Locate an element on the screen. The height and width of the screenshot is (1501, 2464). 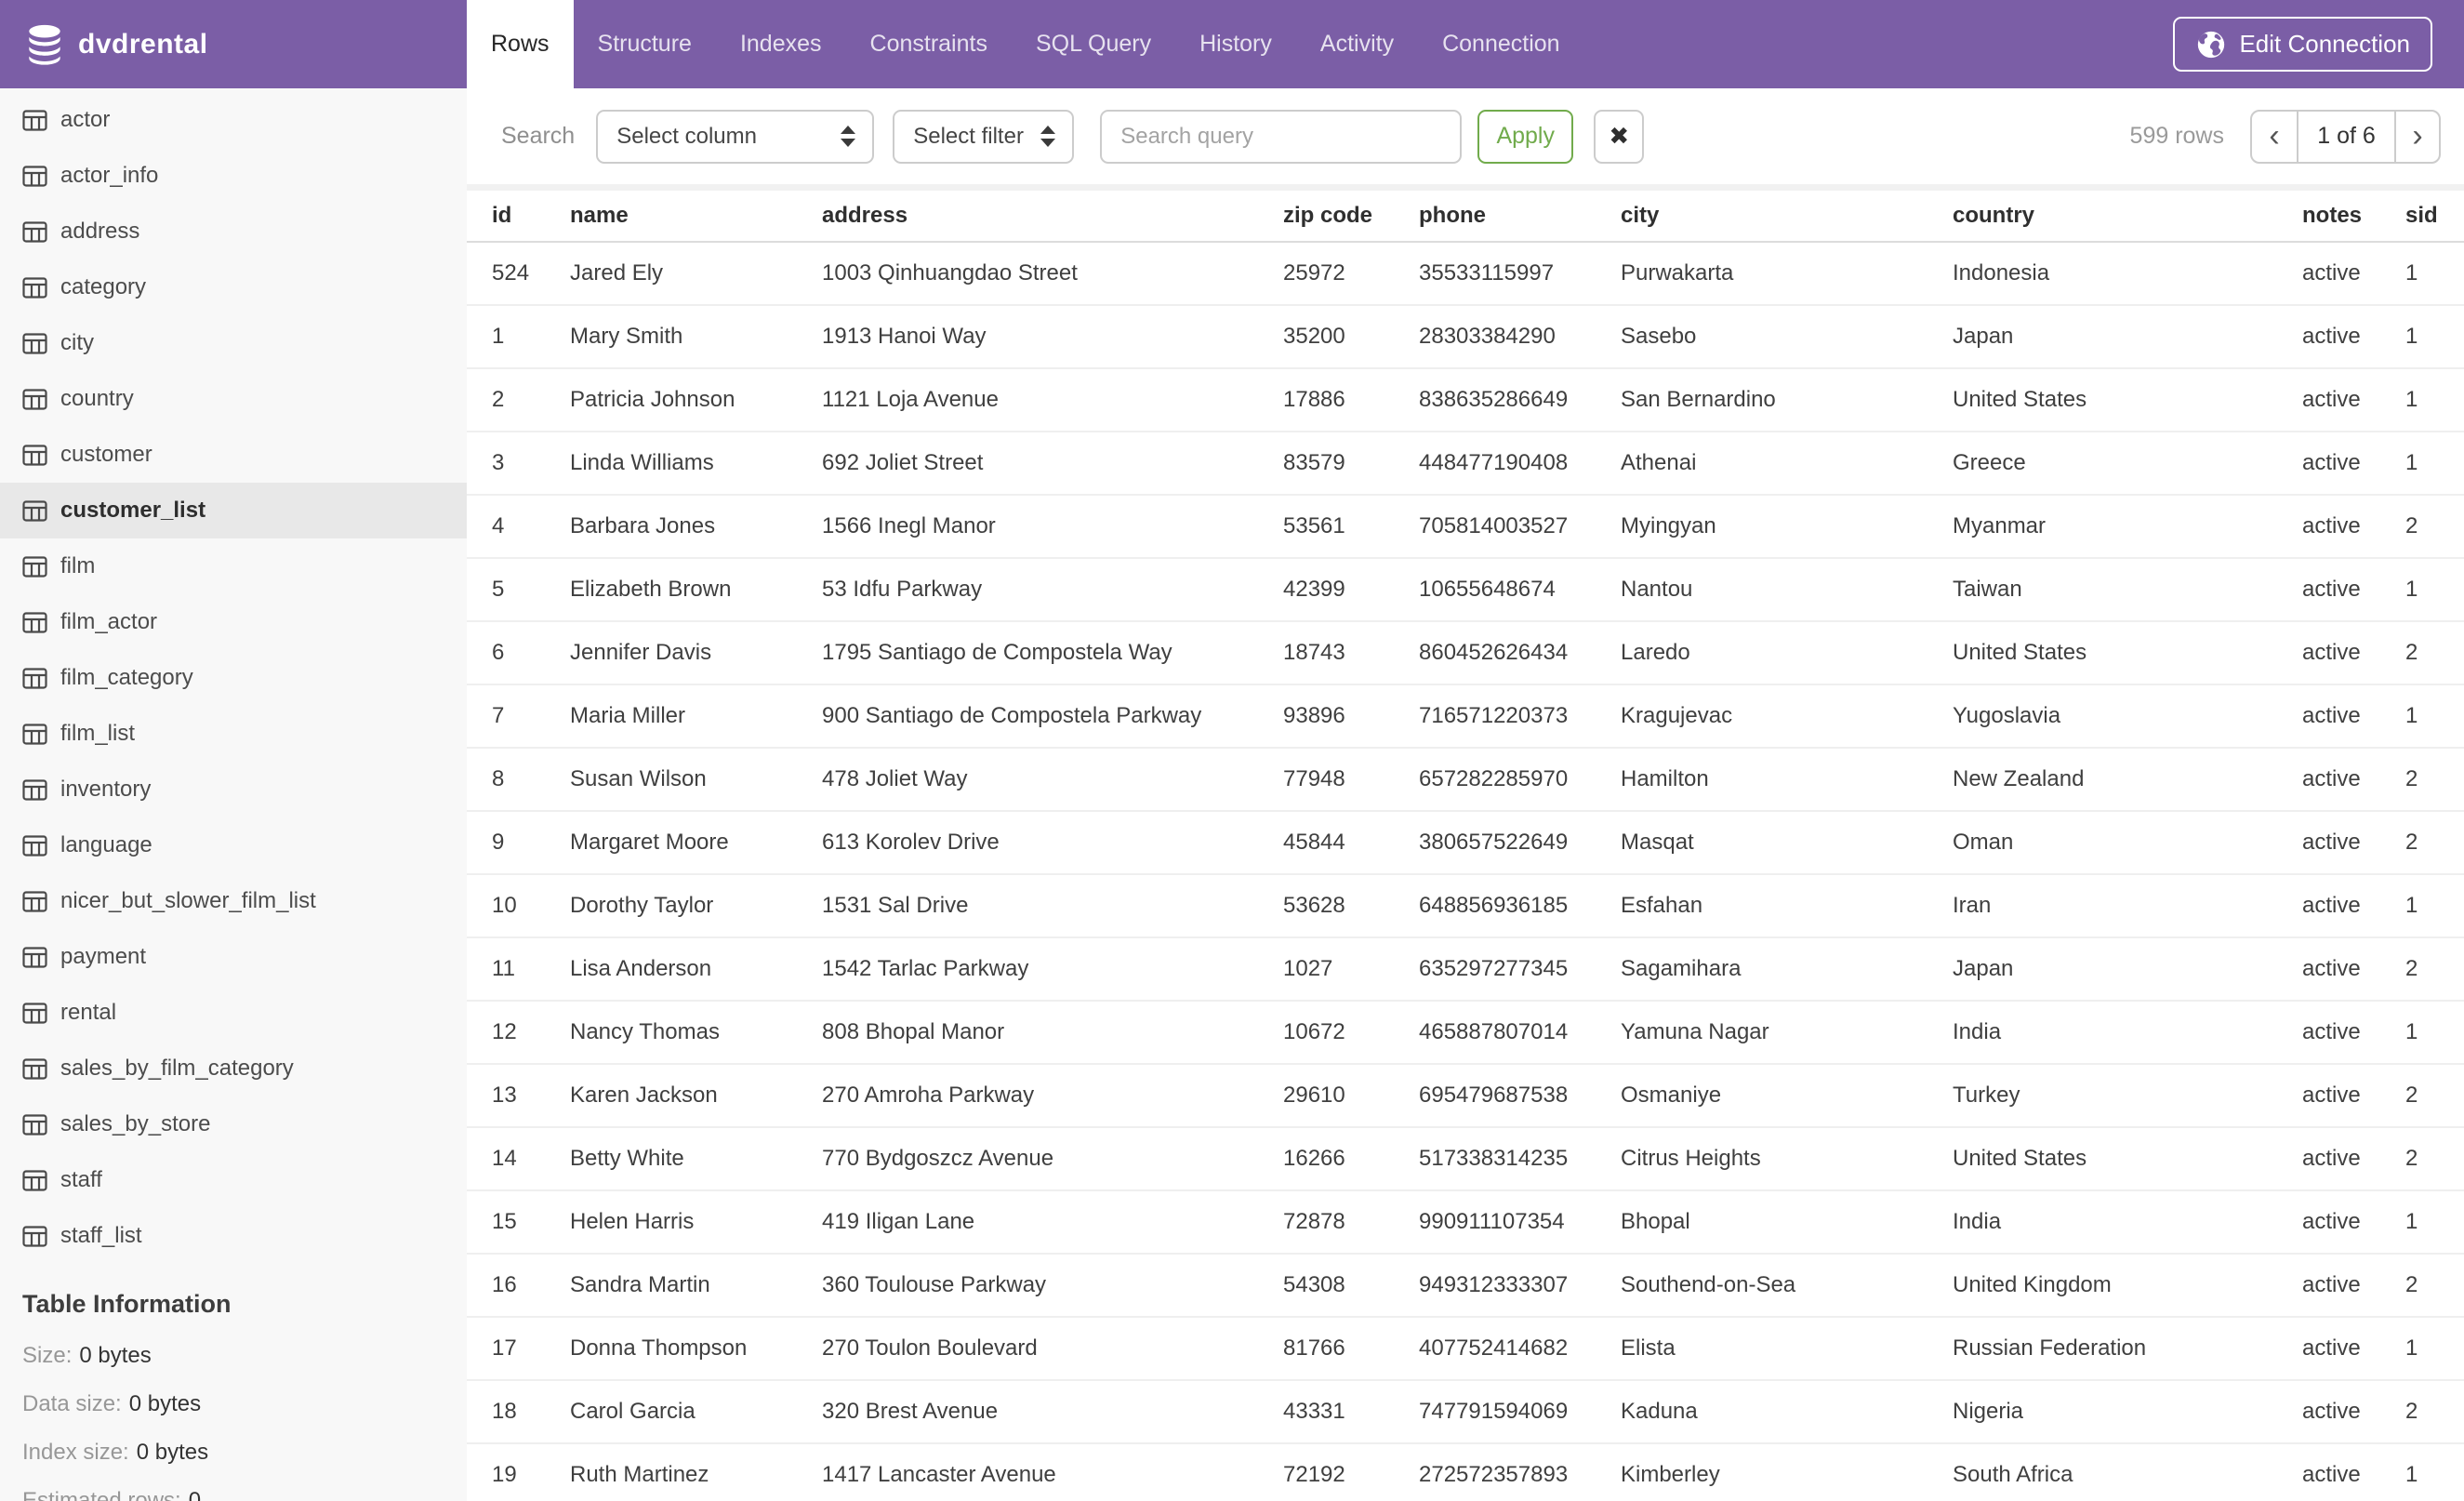
next-page-button: › is located at coordinates (2416, 136).